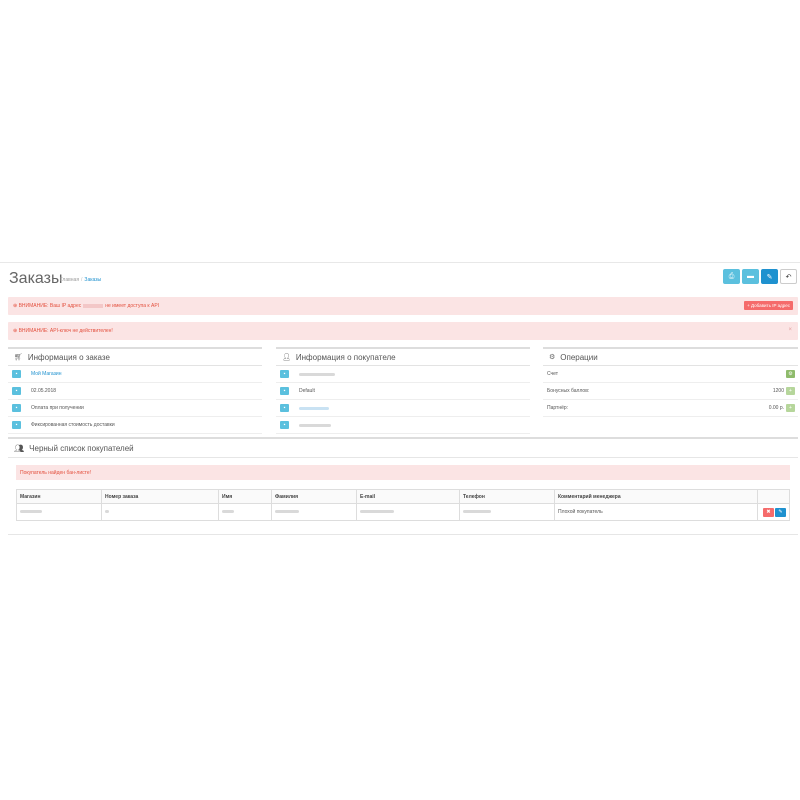  Describe the element at coordinates (93, 305) in the screenshot. I see `redacted-ip` at that location.